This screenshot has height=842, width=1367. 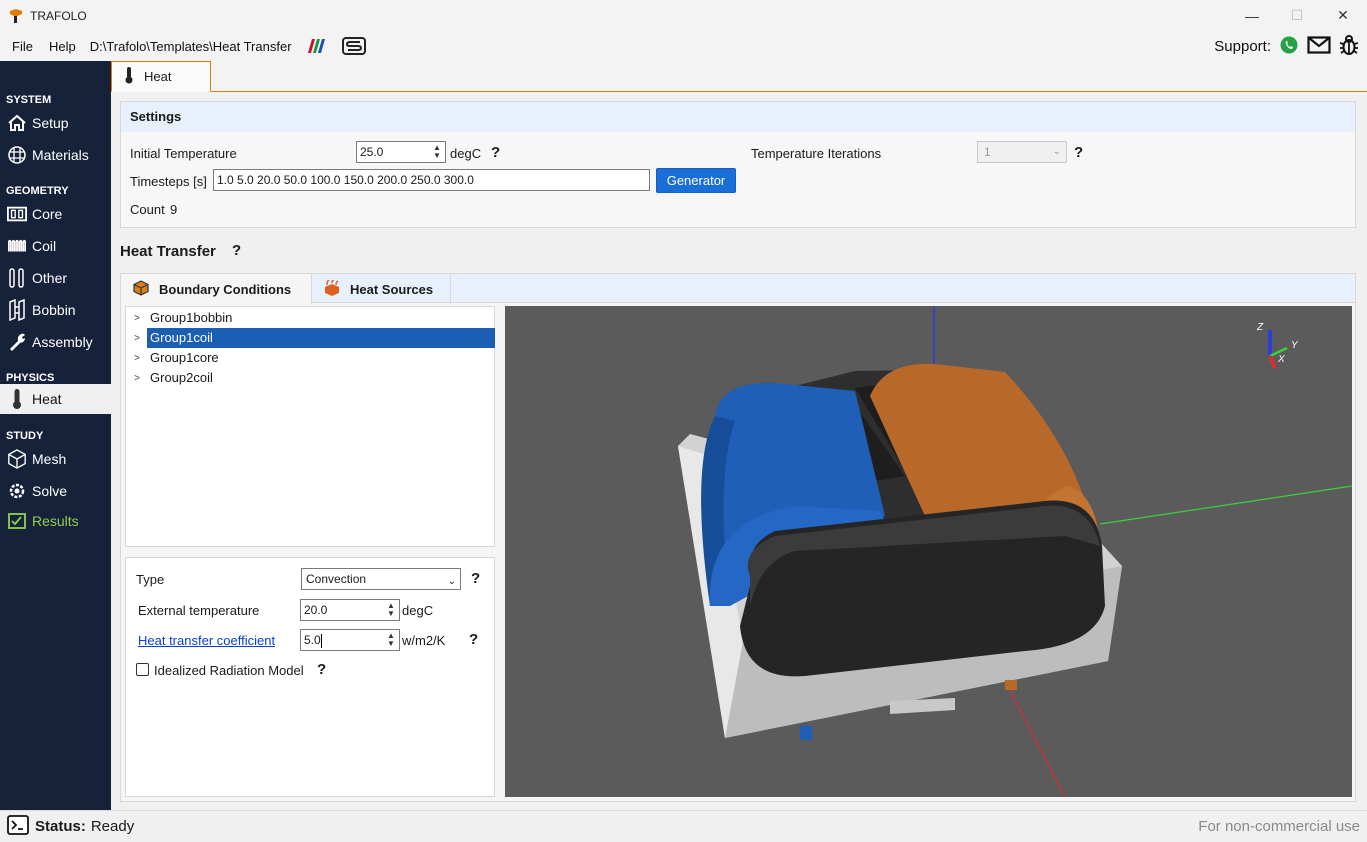 What do you see at coordinates (47, 399) in the screenshot?
I see `sidebar-item-label: Heat` at bounding box center [47, 399].